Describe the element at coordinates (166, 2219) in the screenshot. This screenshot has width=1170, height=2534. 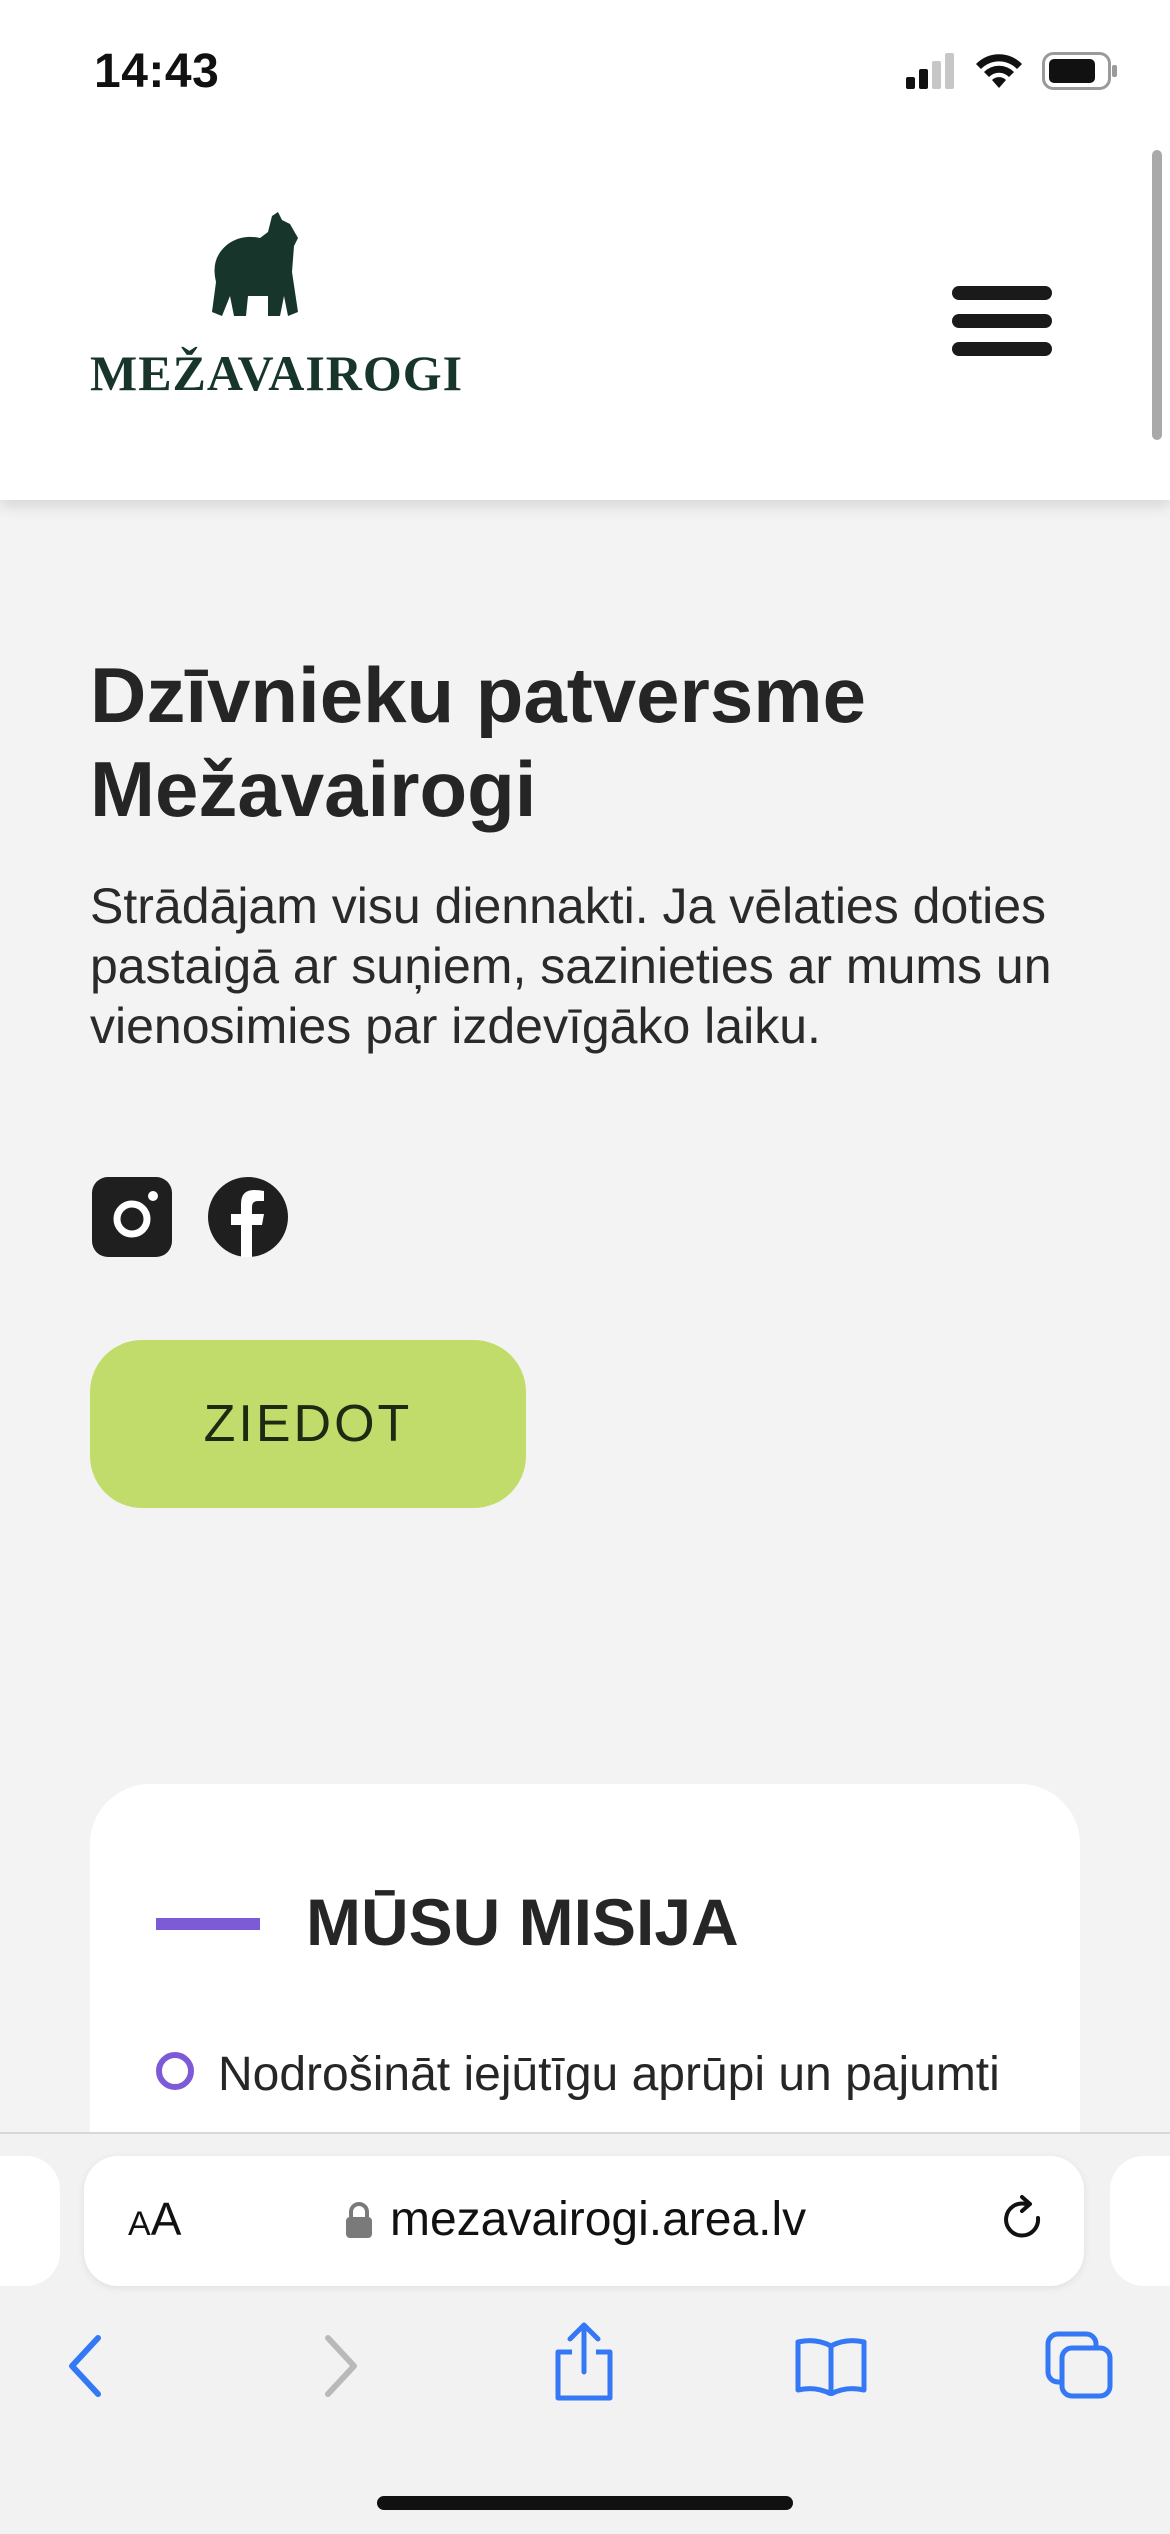
I see `text-size-large-a: A` at that location.